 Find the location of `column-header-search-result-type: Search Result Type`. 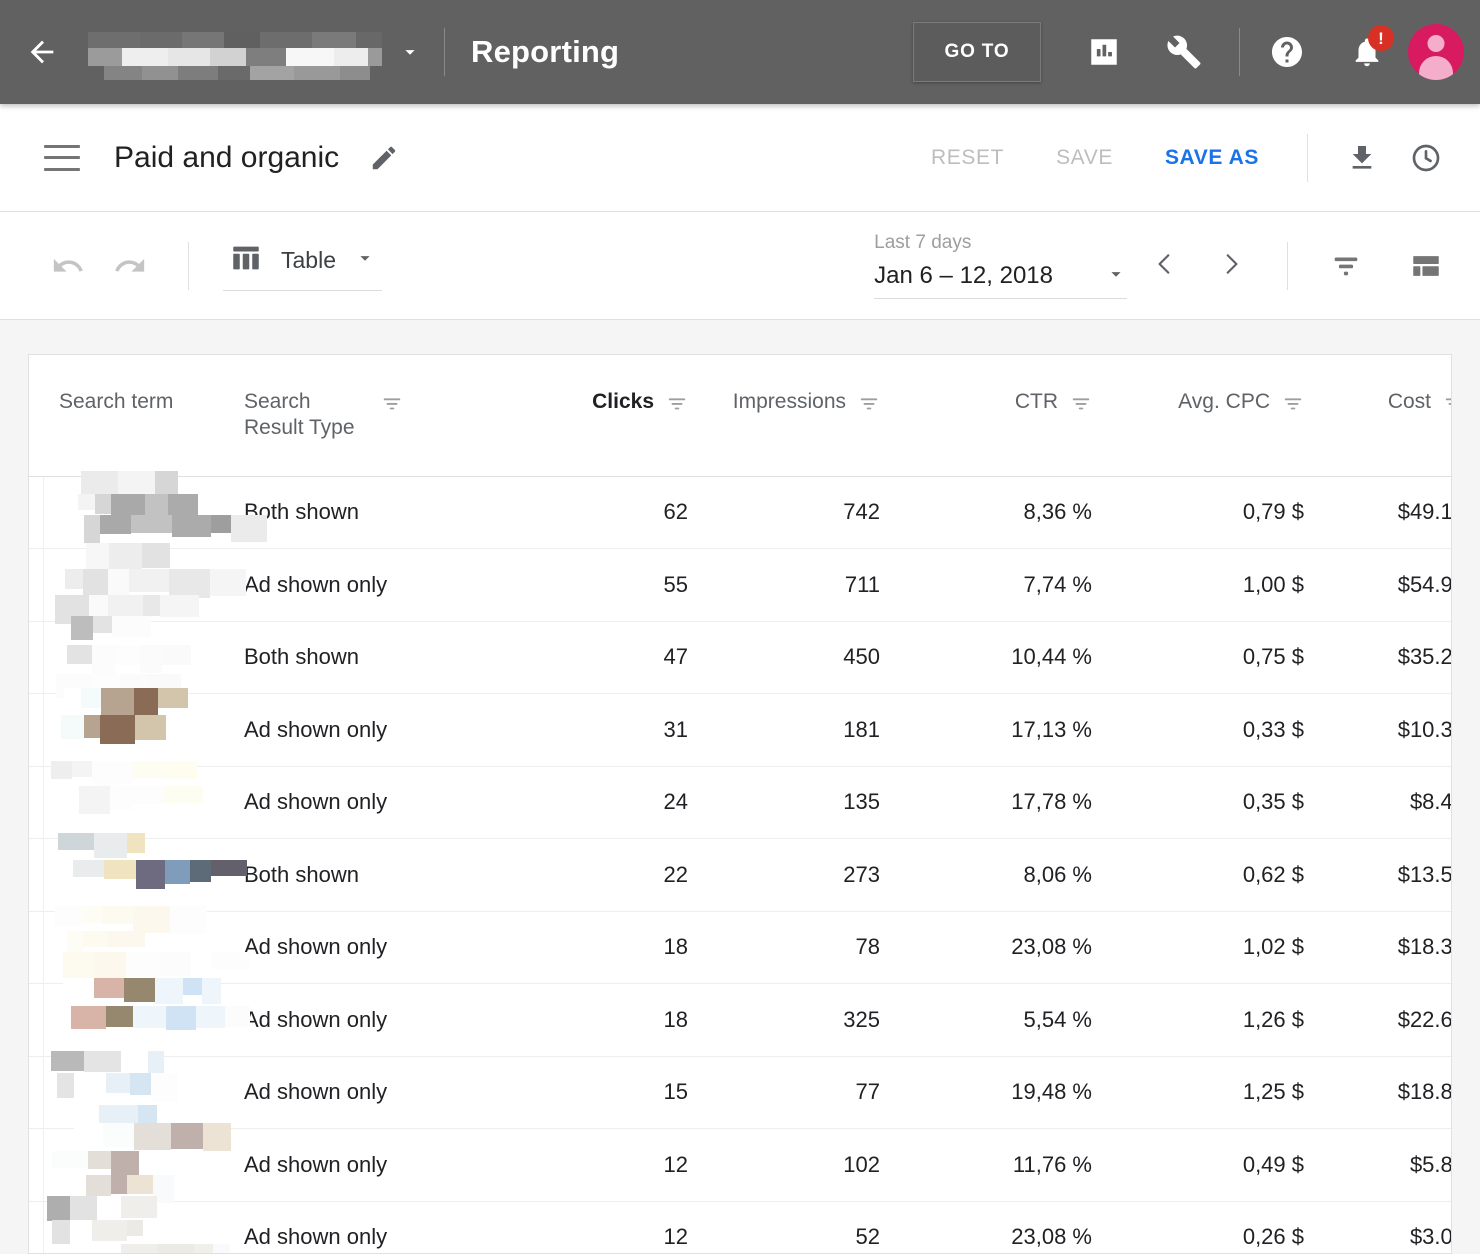

column-header-search-result-type: Search Result Type is located at coordinates (390, 416).